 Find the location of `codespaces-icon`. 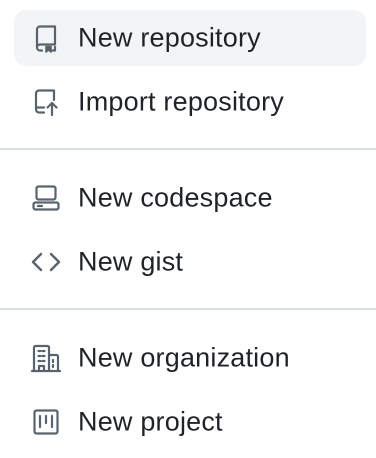

codespaces-icon is located at coordinates (46, 198).